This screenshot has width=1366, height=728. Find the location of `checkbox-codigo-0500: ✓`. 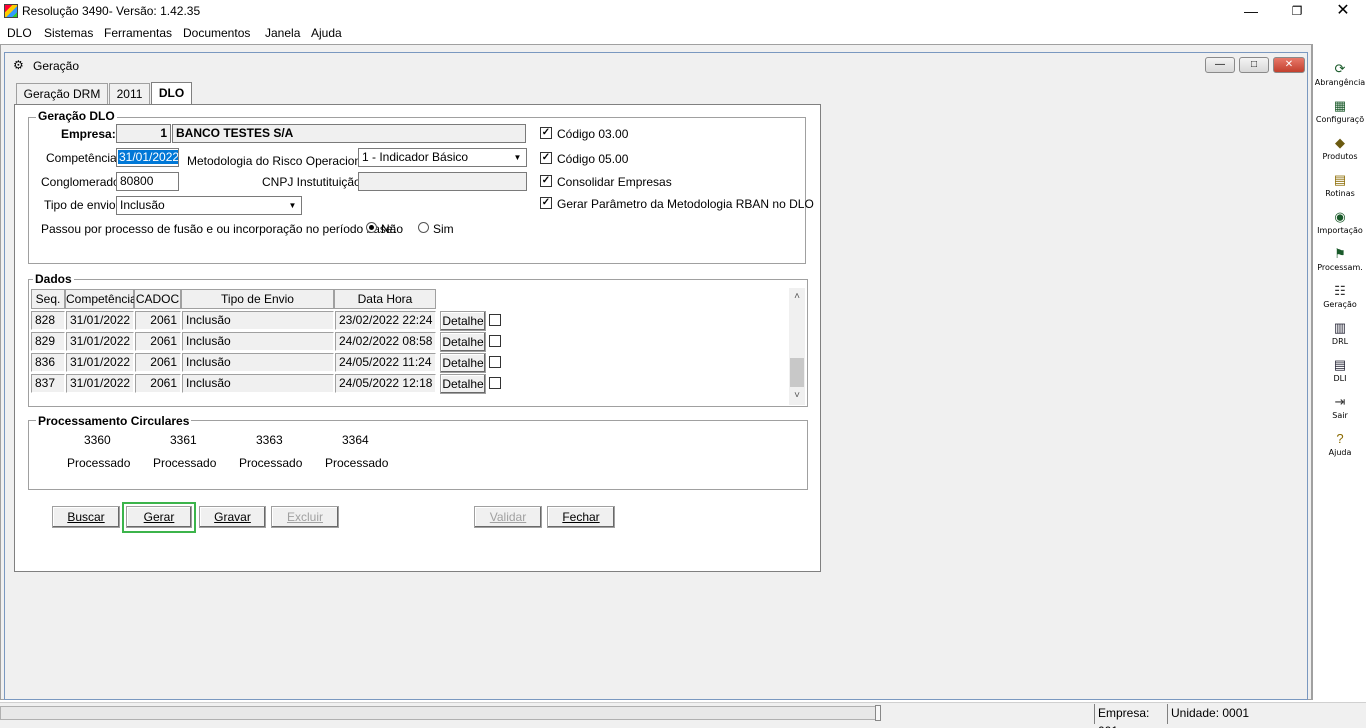

checkbox-codigo-0500: ✓ is located at coordinates (546, 158).